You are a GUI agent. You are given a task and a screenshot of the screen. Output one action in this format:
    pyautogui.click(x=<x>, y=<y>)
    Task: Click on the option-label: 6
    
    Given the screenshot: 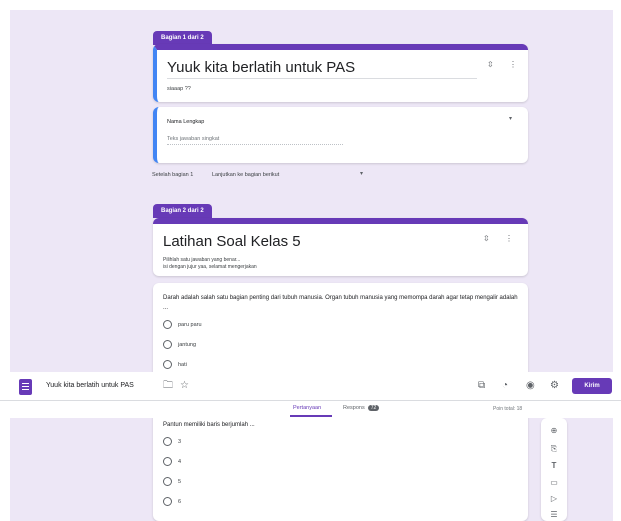 What is the action you would take?
    pyautogui.click(x=179, y=502)
    